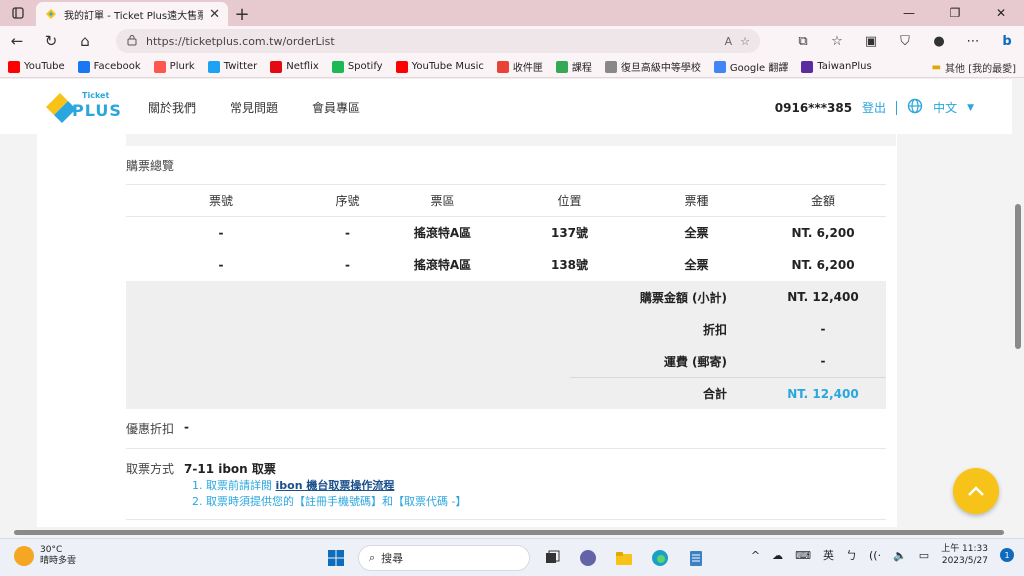 This screenshot has height=576, width=1024. What do you see at coordinates (803, 41) in the screenshot?
I see `extensions-icon: ⧉` at bounding box center [803, 41].